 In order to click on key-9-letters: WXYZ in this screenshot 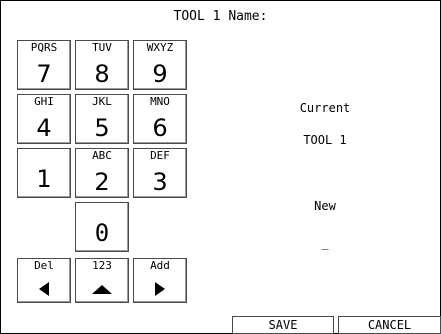, I will do `click(160, 47)`.